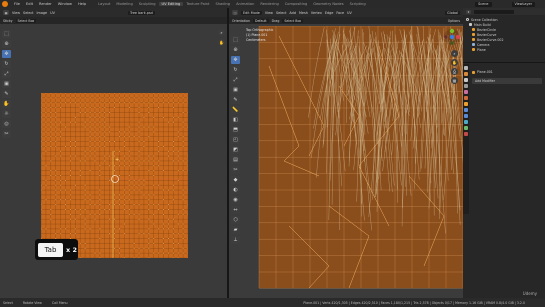 This screenshot has height=307, width=545. What do you see at coordinates (358, 4) in the screenshot?
I see `tab-scripting: Scripting` at bounding box center [358, 4].